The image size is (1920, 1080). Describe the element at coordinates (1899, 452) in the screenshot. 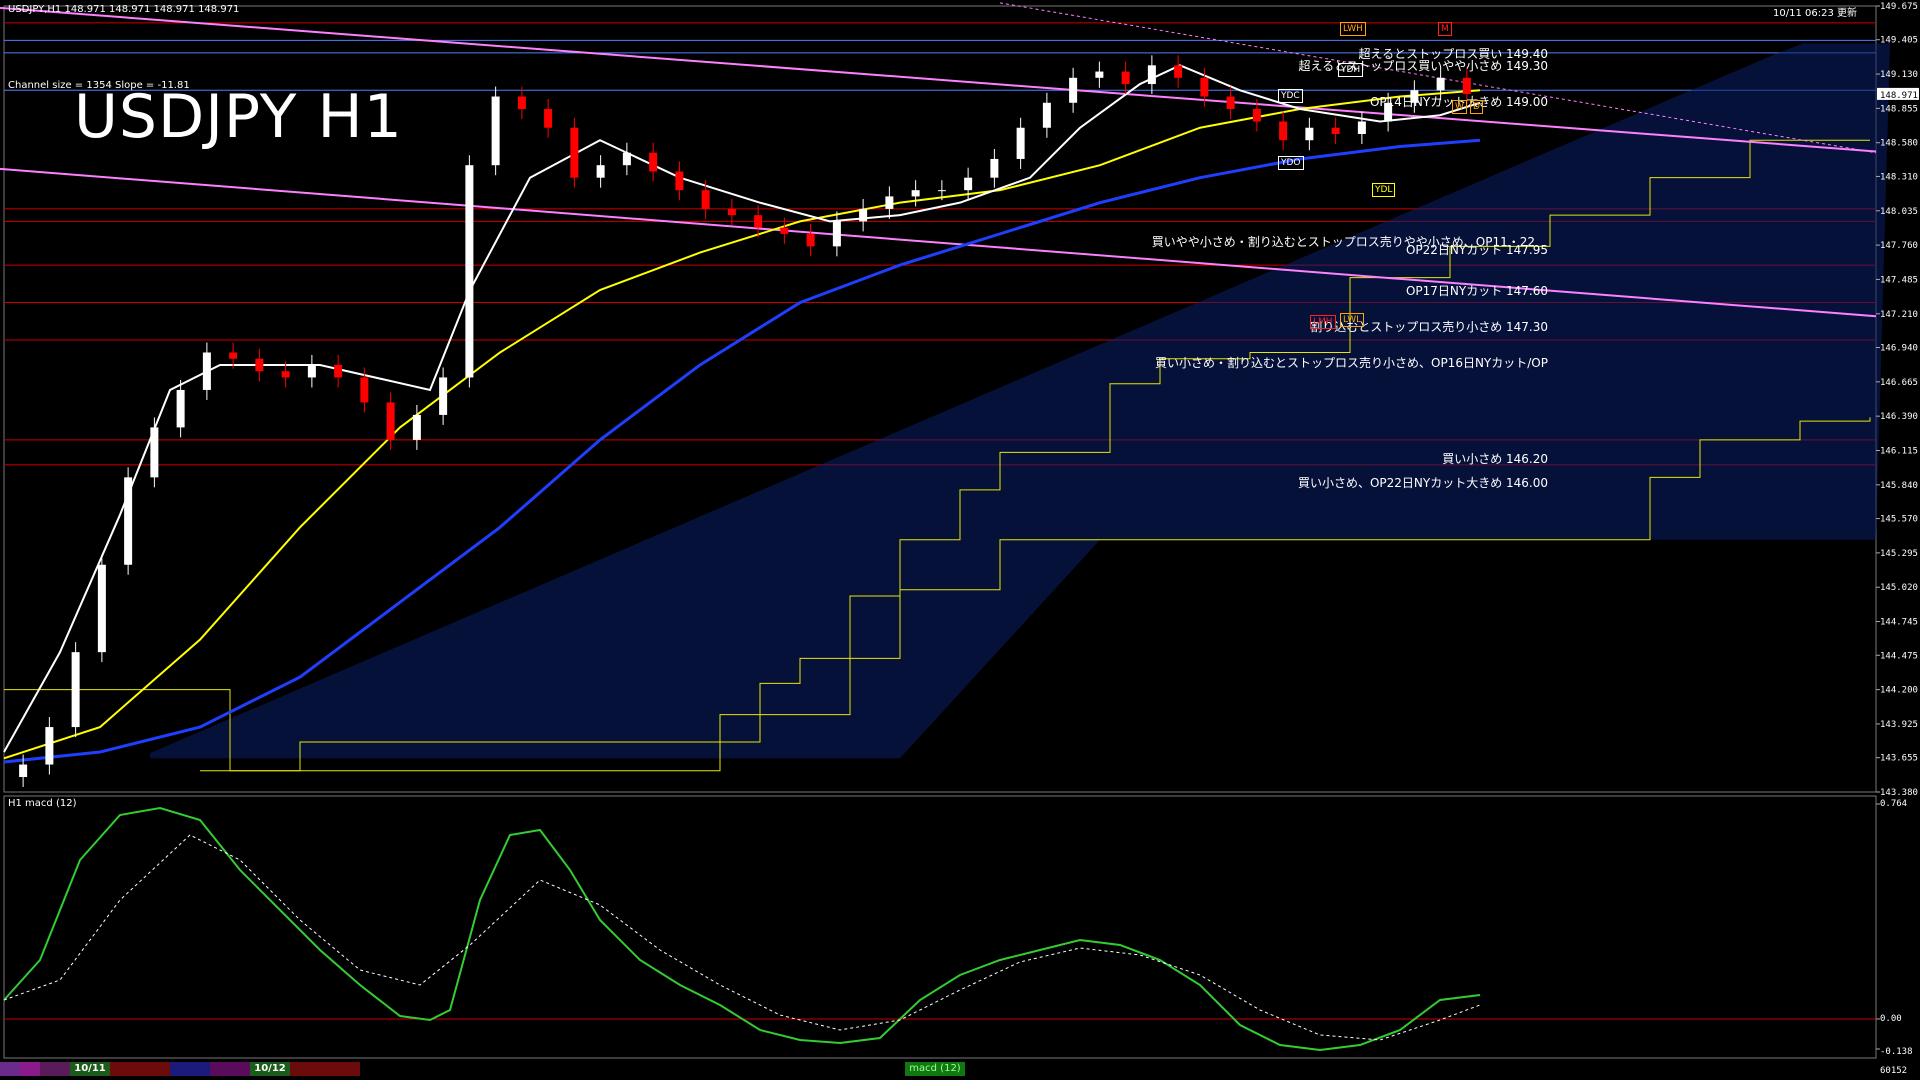

I see `price-tick-label: 146.115` at that location.